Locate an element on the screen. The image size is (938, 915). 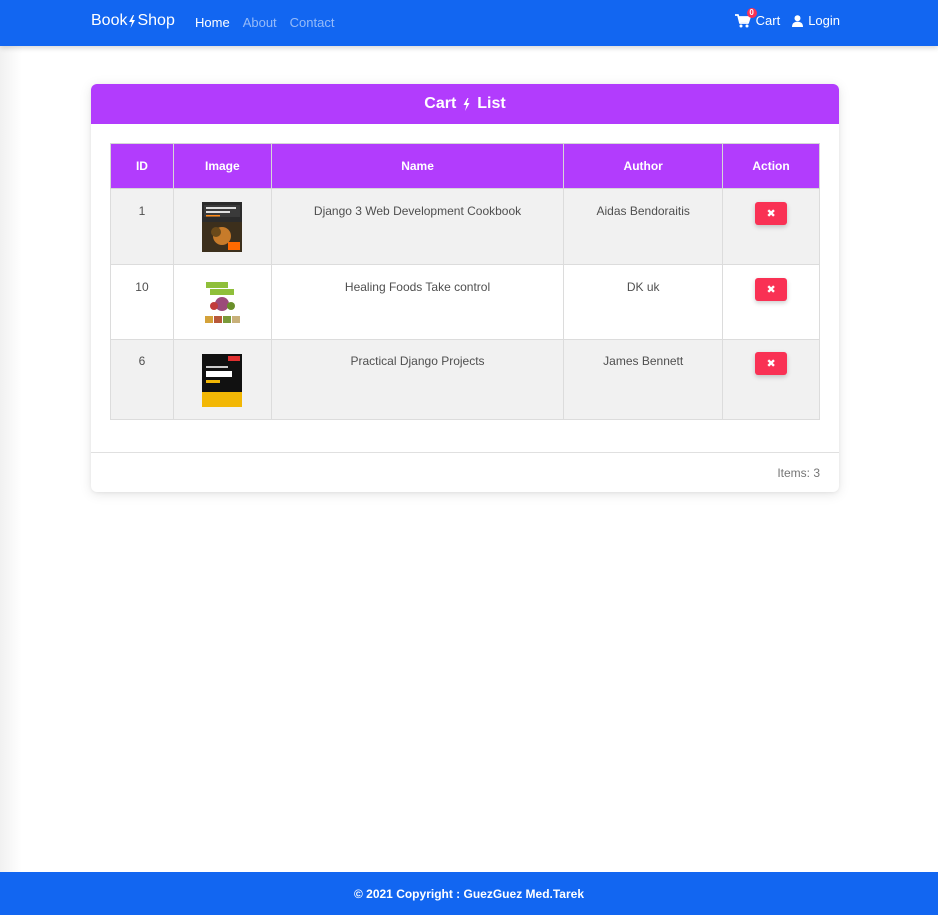
cell-name: Practical Django Projects is located at coordinates (417, 379).